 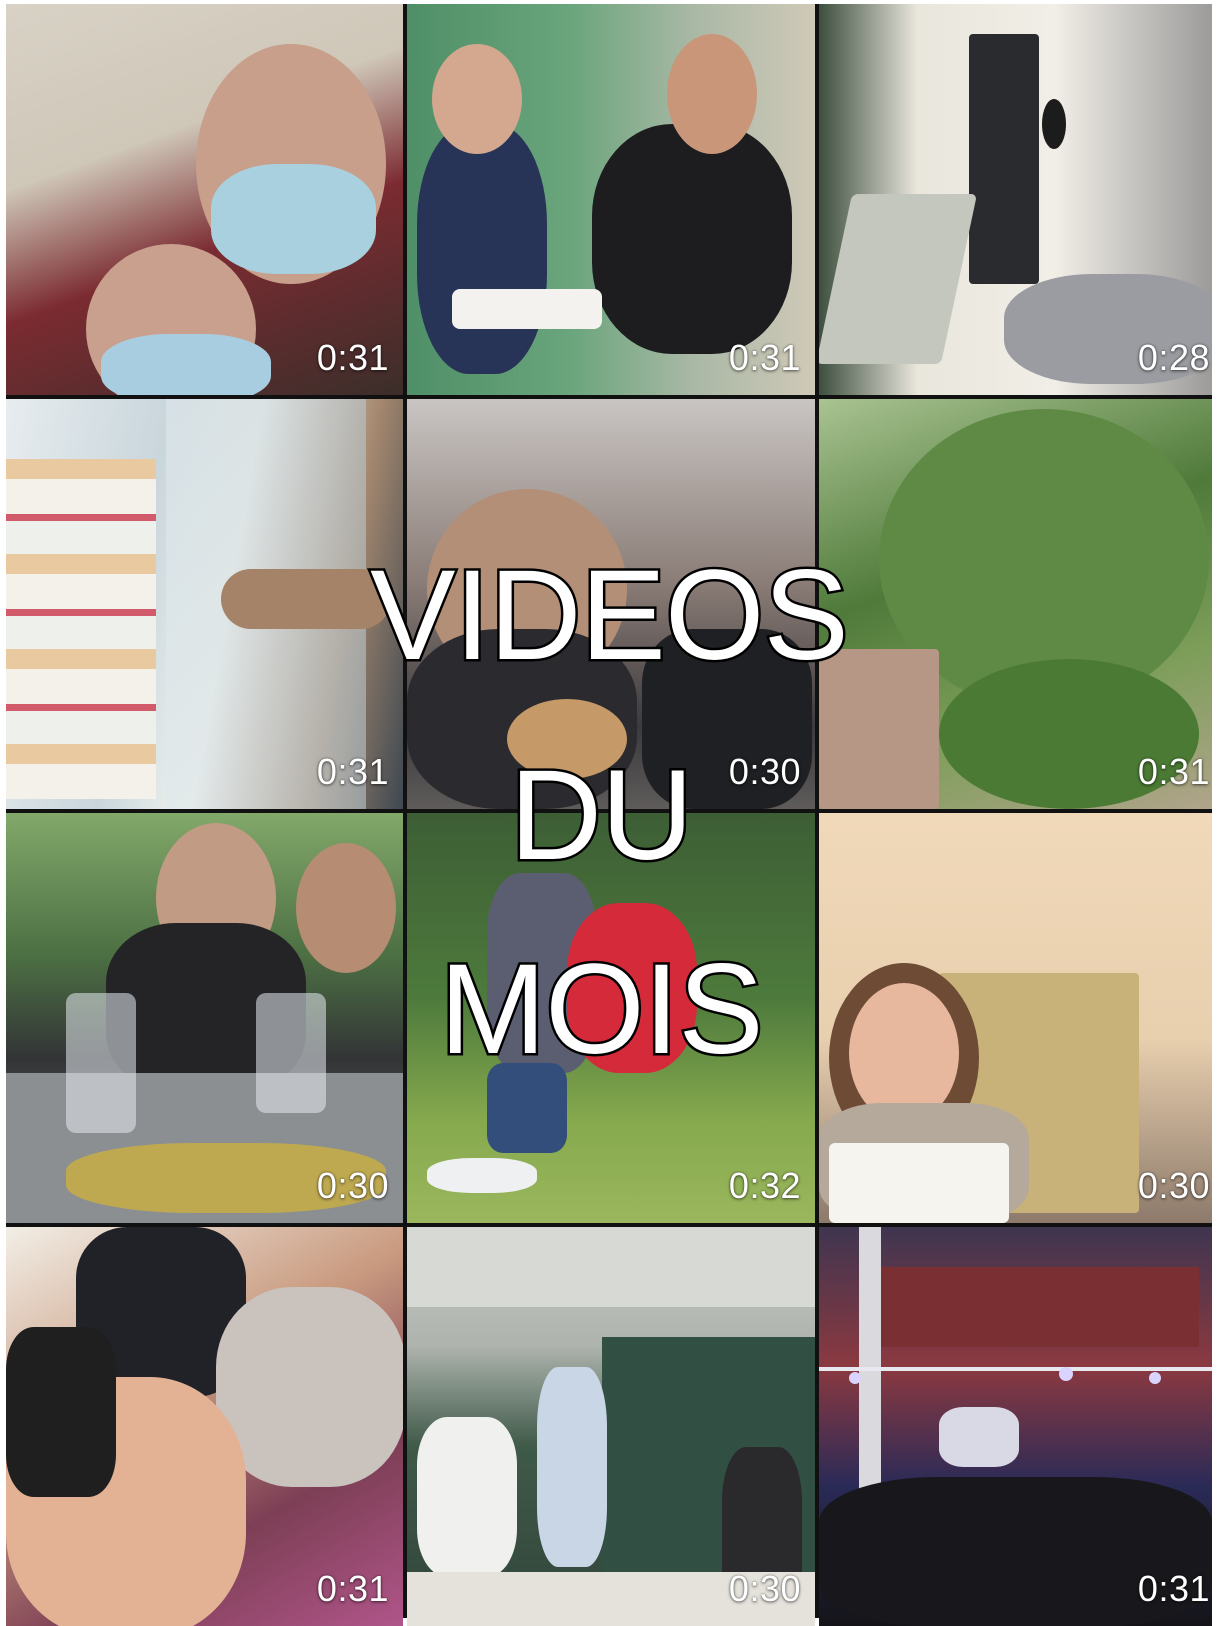 What do you see at coordinates (1015, 199) in the screenshot?
I see `video-thumbnail: 0:28` at bounding box center [1015, 199].